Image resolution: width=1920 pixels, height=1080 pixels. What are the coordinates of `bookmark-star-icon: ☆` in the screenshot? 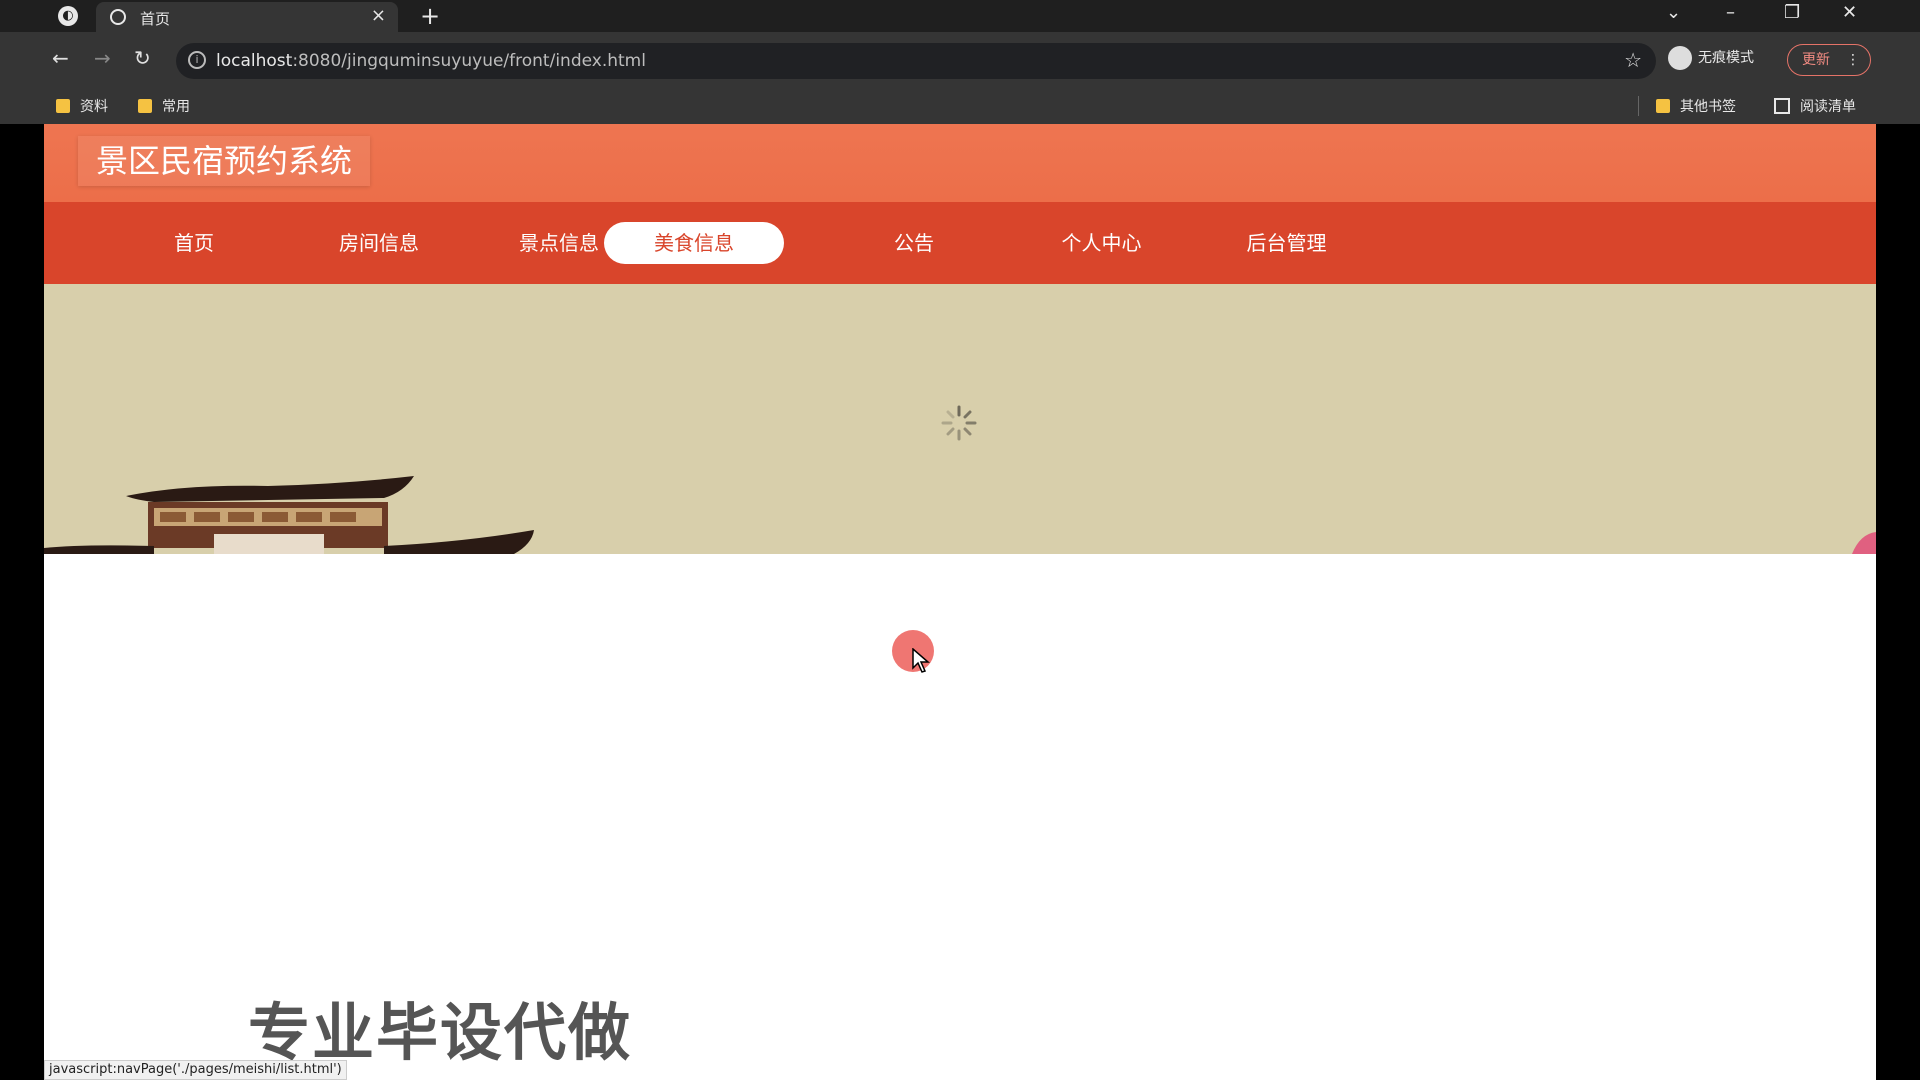 It's located at (1633, 60).